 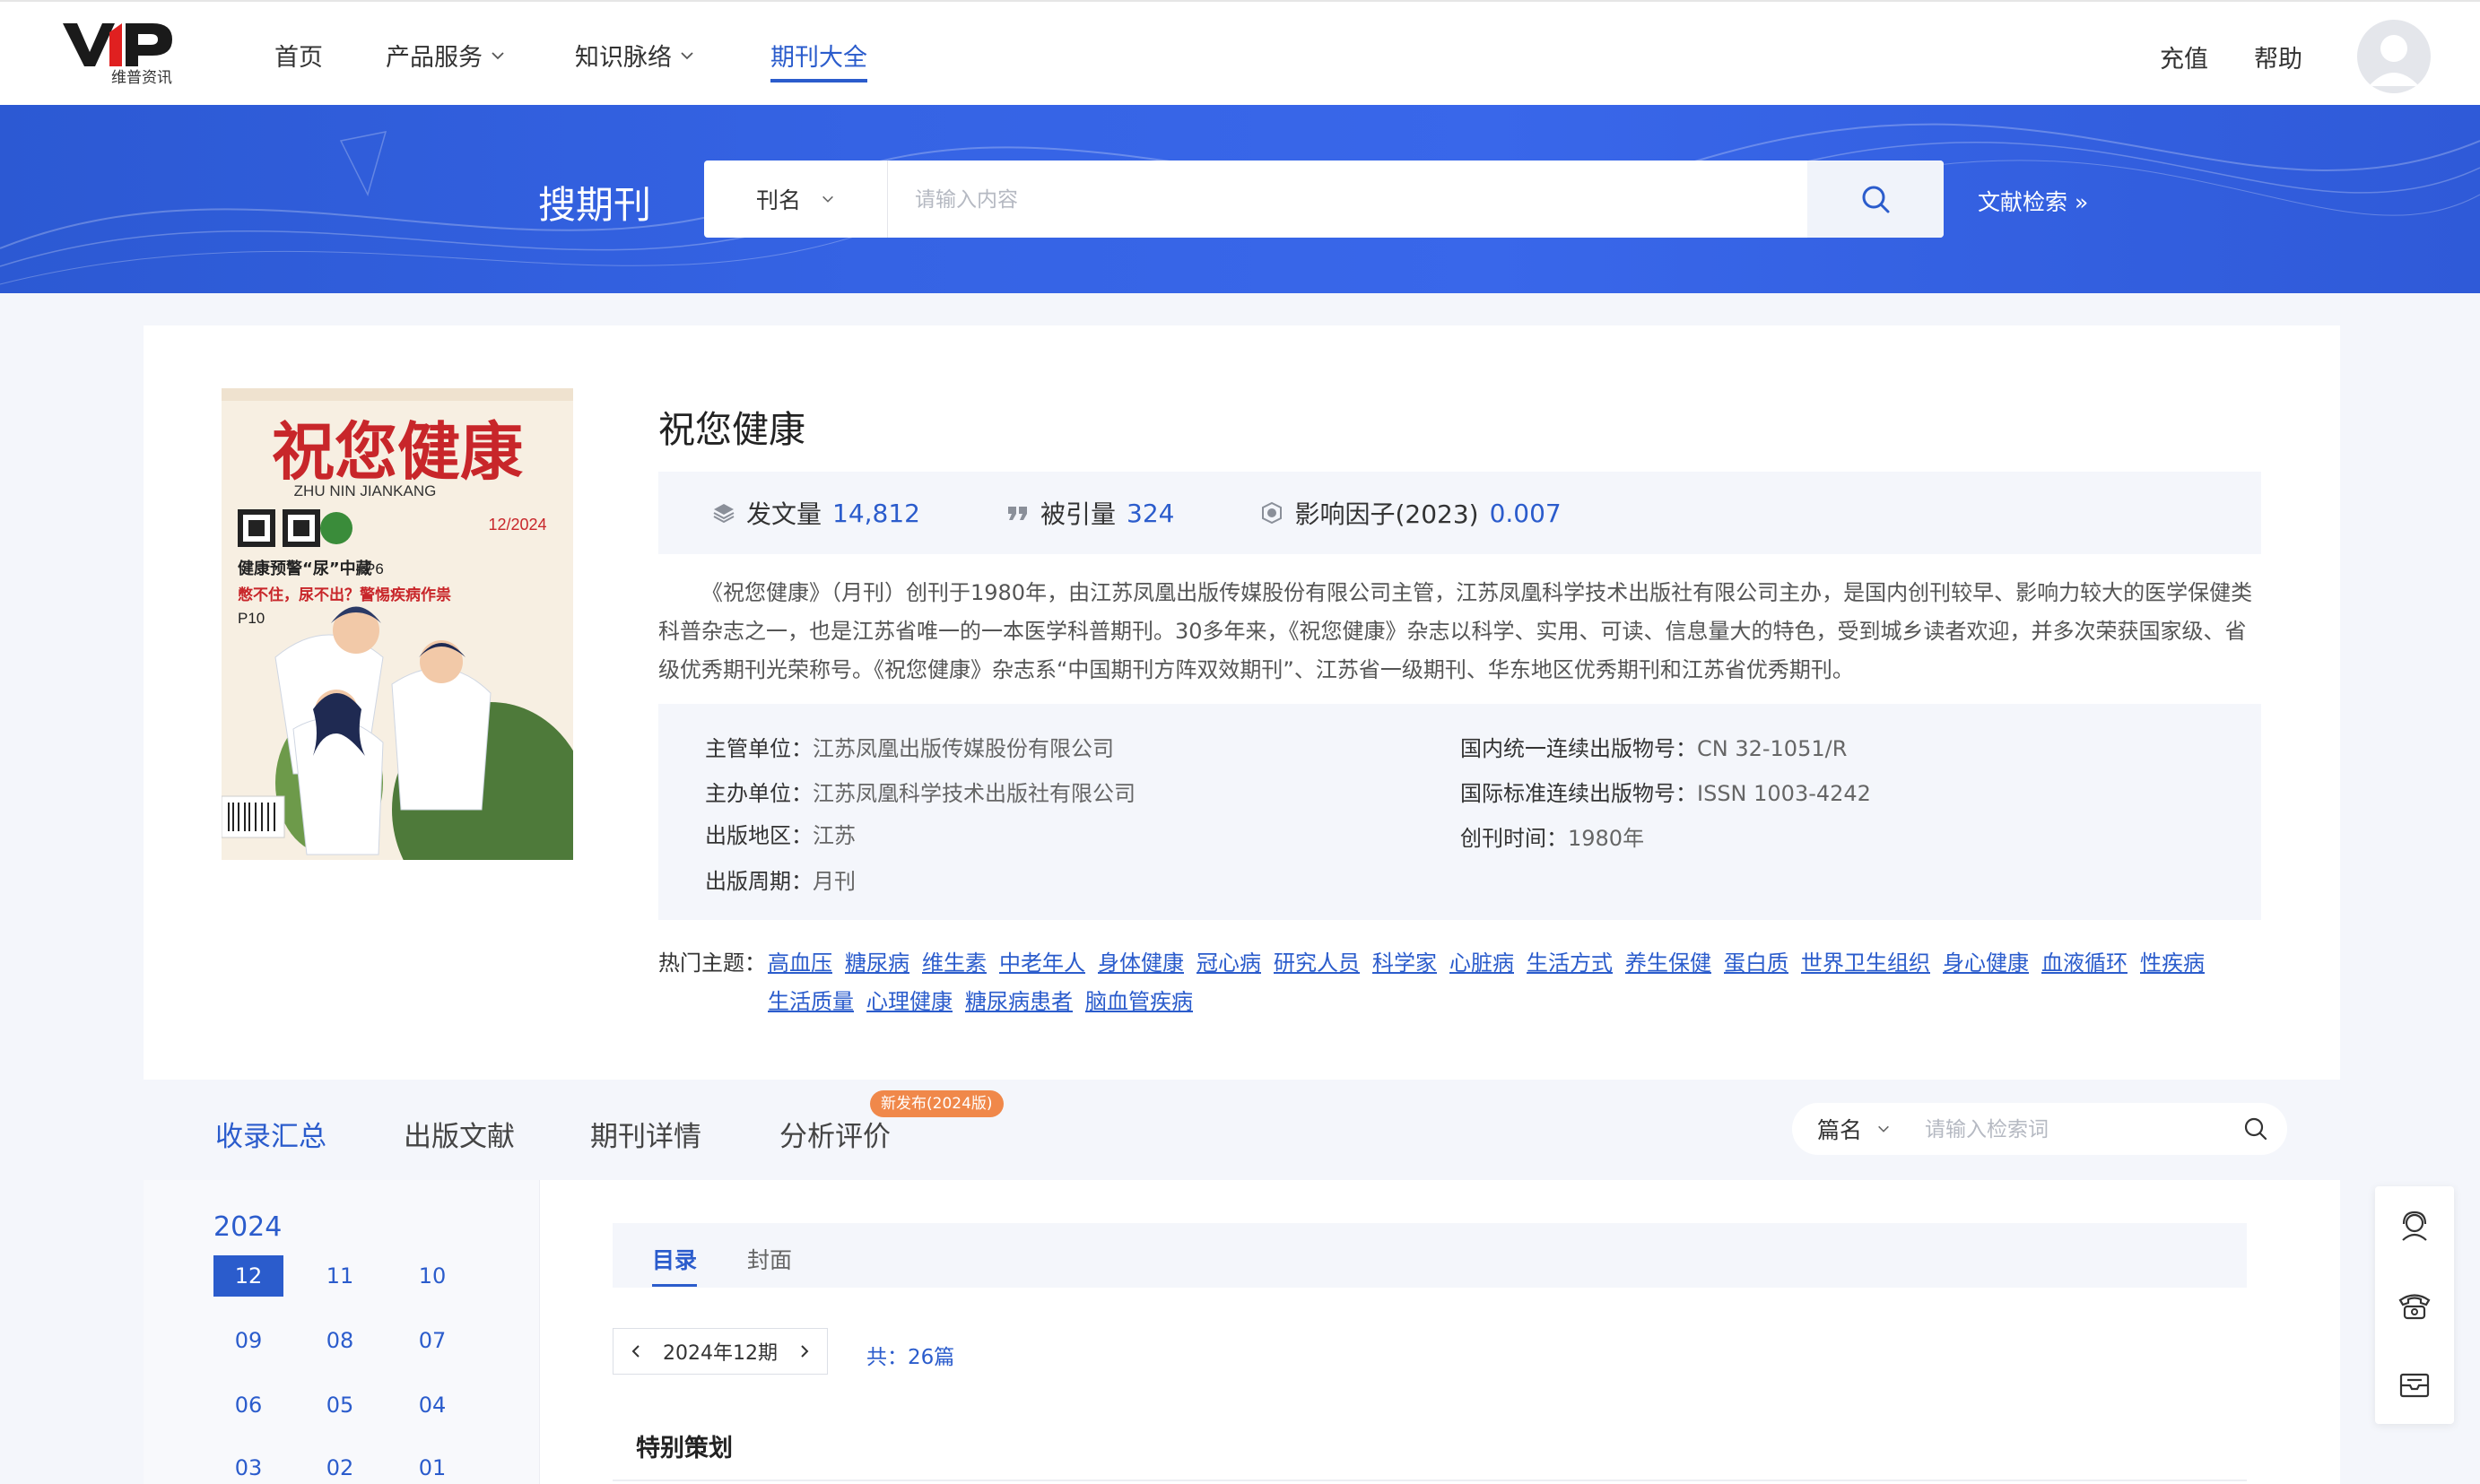 I want to click on tab-details: 期刊详情, so click(x=646, y=1134).